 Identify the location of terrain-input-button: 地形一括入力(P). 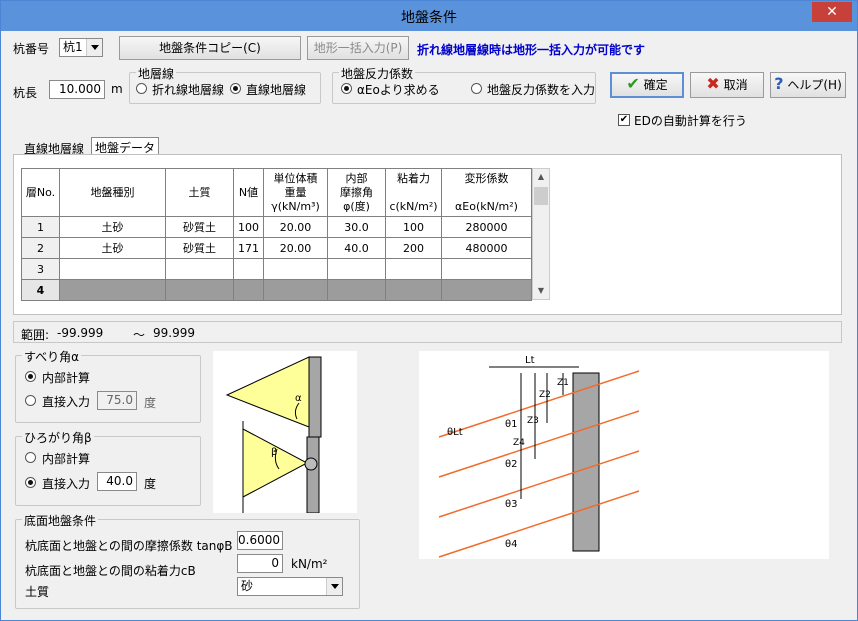
(358, 48).